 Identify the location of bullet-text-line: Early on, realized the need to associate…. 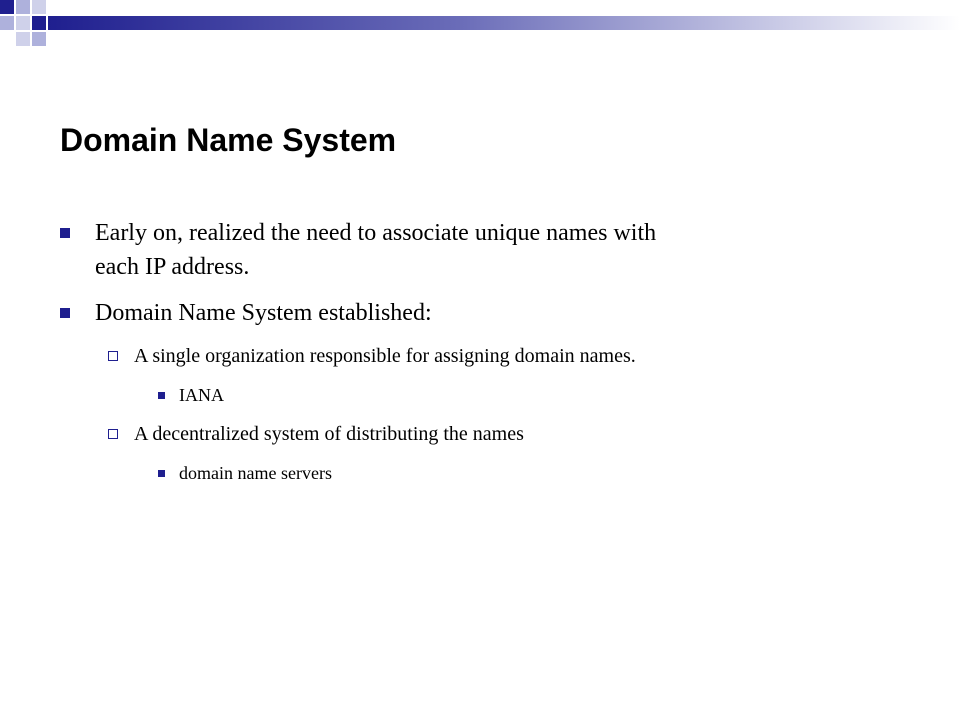
(376, 233).